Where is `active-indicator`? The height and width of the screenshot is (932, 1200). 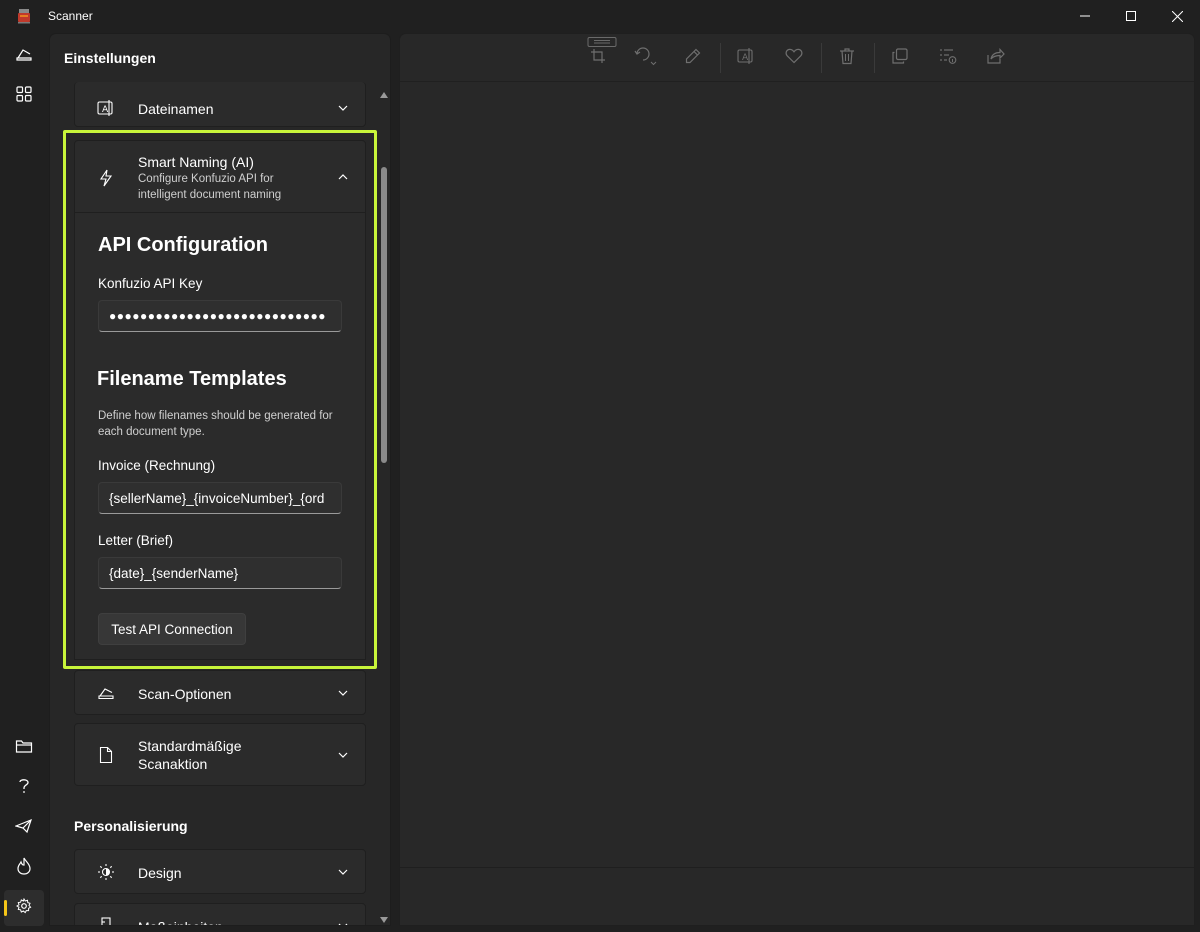 active-indicator is located at coordinates (5, 908).